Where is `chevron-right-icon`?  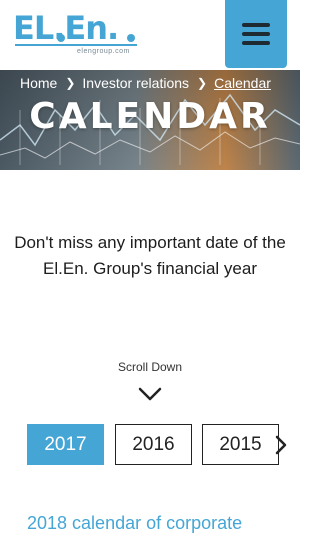
chevron-right-icon is located at coordinates (281, 445).